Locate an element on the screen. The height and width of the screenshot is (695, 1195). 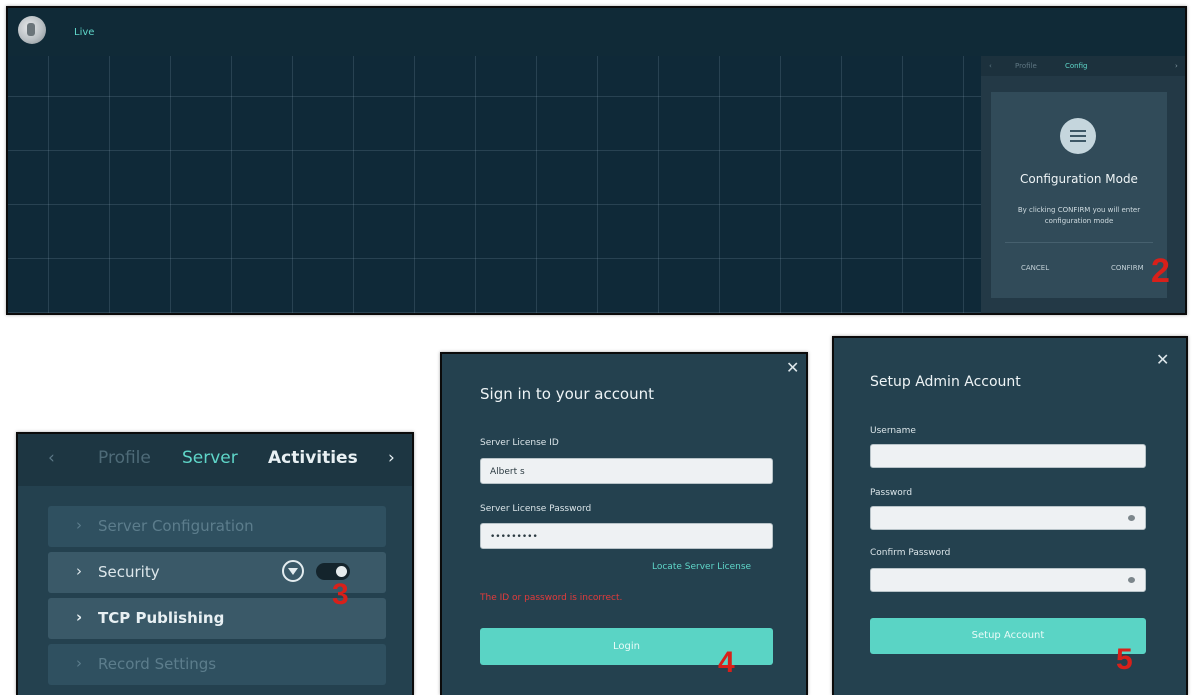
password-label: Password is located at coordinates (891, 493).